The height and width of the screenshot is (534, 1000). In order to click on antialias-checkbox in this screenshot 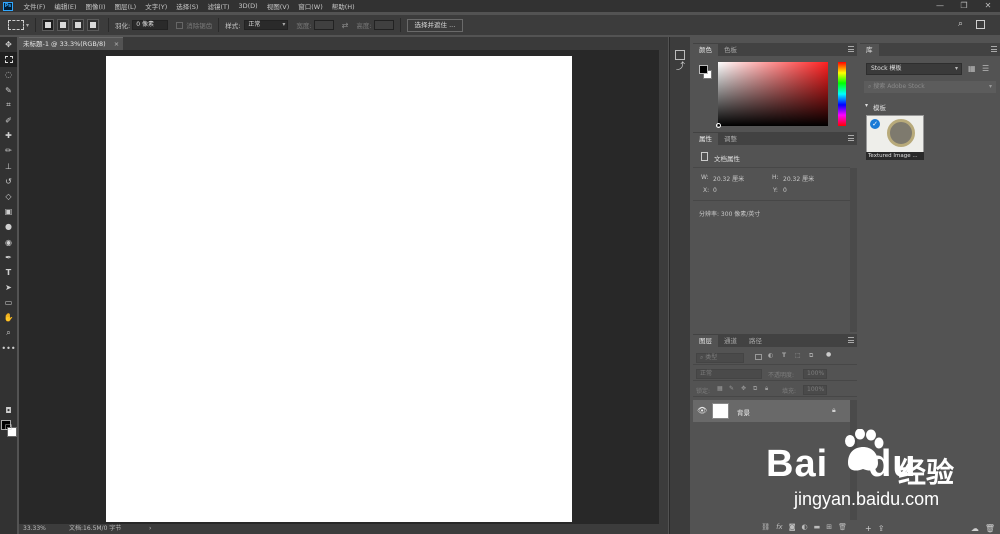, I will do `click(180, 25)`.